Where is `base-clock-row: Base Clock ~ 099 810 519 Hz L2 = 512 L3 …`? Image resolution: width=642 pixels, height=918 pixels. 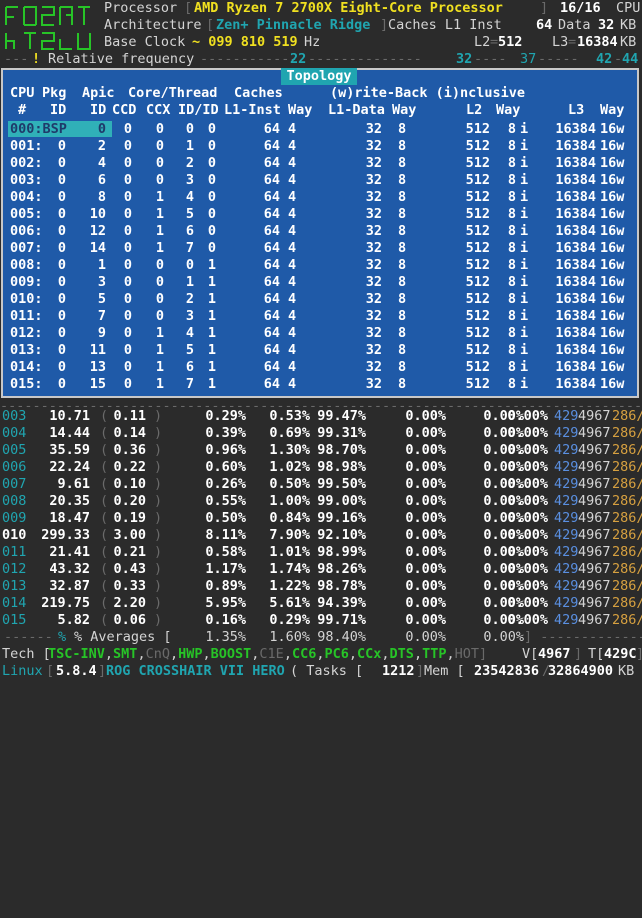 base-clock-row: Base Clock ~ 099 810 519 Hz L2 = 512 L3 … is located at coordinates (370, 42).